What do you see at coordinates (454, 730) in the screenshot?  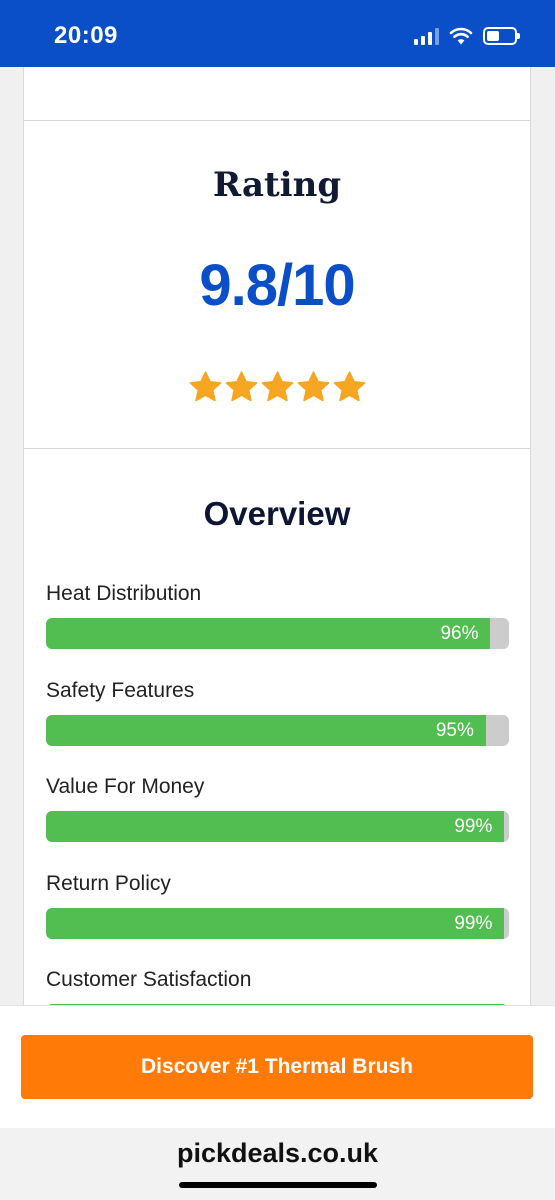 I see `metric-percent: 95%` at bounding box center [454, 730].